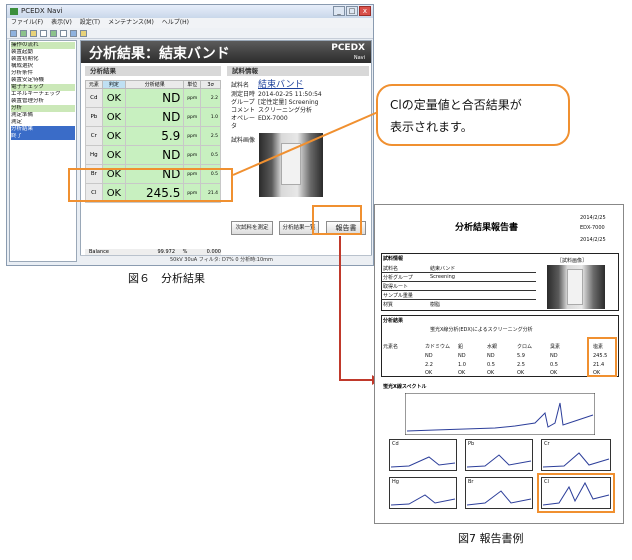 The height and width of the screenshot is (560, 632). I want to click on report-sample-value: Screening, so click(442, 277).